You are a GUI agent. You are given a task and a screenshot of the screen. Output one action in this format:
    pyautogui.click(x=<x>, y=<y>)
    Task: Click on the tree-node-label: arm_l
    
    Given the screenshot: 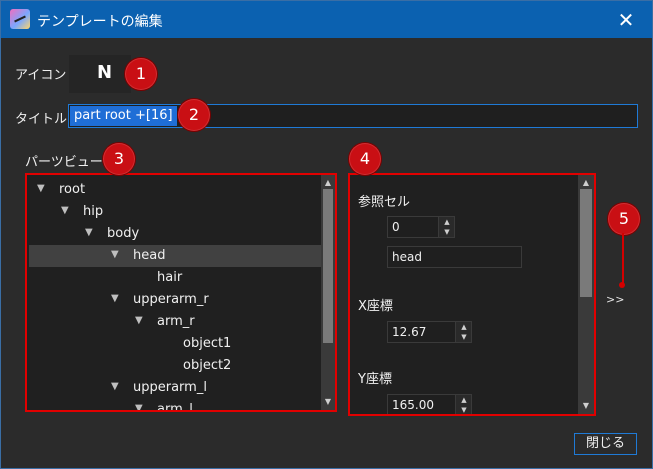 What is the action you would take?
    pyautogui.click(x=175, y=407)
    